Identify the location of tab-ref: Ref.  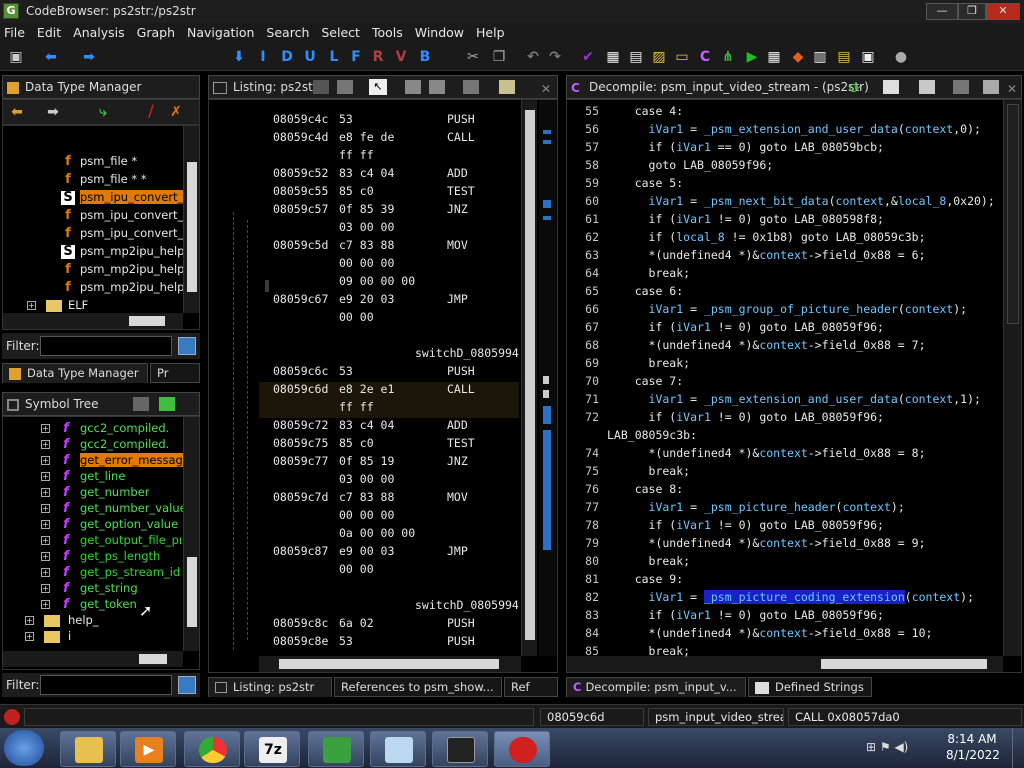
(531, 687).